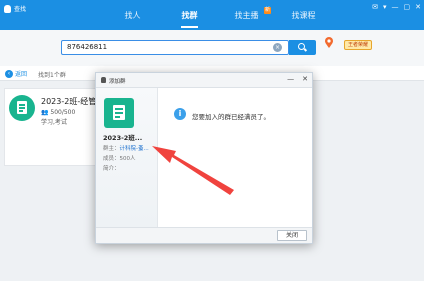 The height and width of the screenshot is (281, 424). I want to click on clear-icon: ×, so click(277, 47).